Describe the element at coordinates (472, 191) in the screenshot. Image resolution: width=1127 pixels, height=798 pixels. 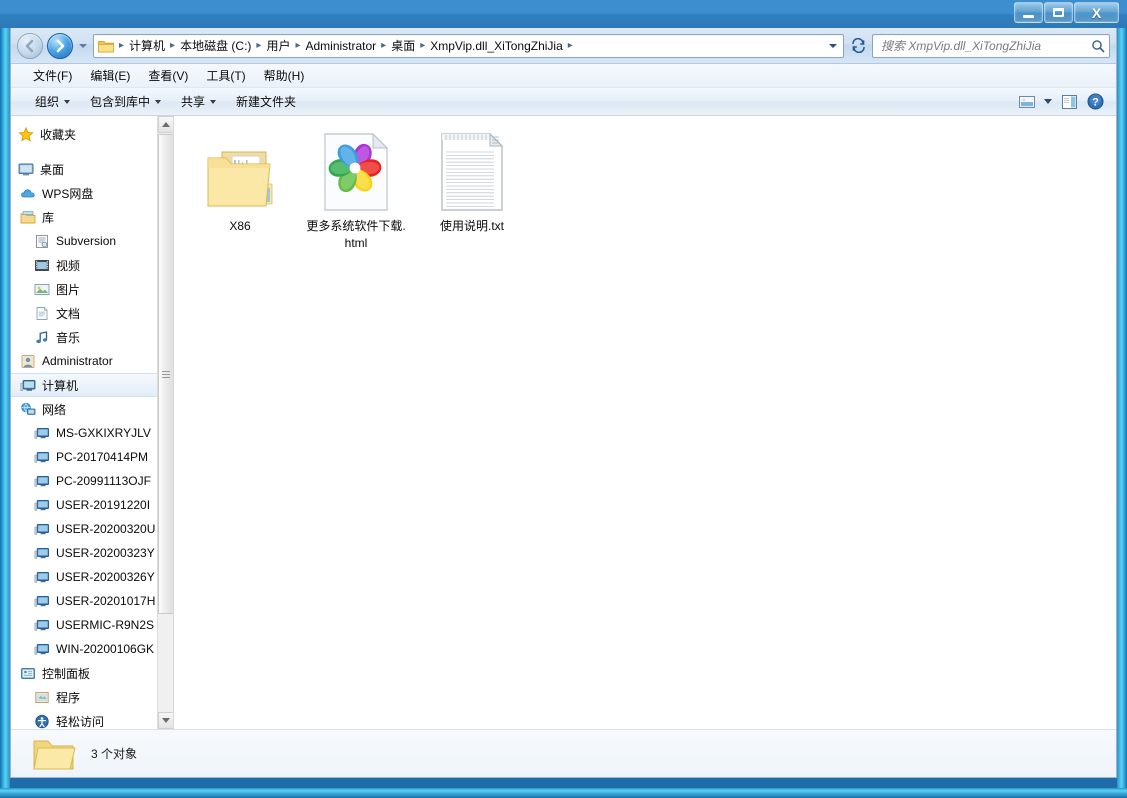
I see `file-item: 使用说明.txt` at that location.